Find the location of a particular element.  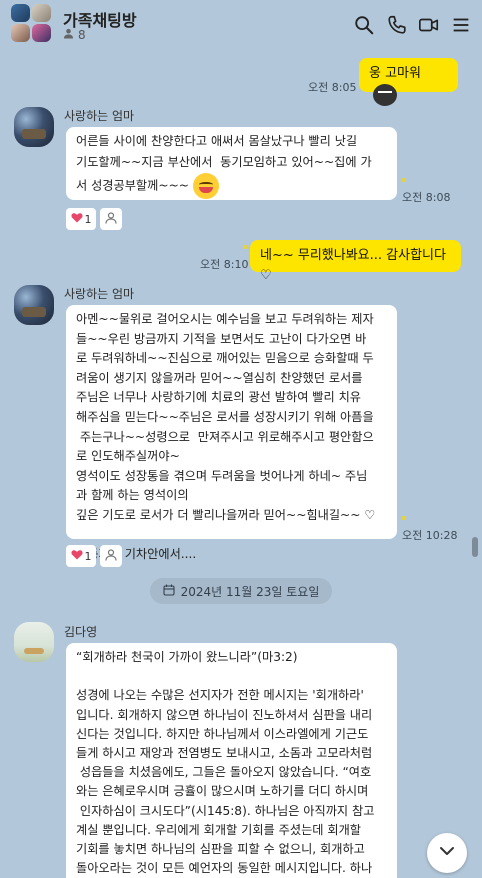

chevron-down-icon is located at coordinates (447, 853).